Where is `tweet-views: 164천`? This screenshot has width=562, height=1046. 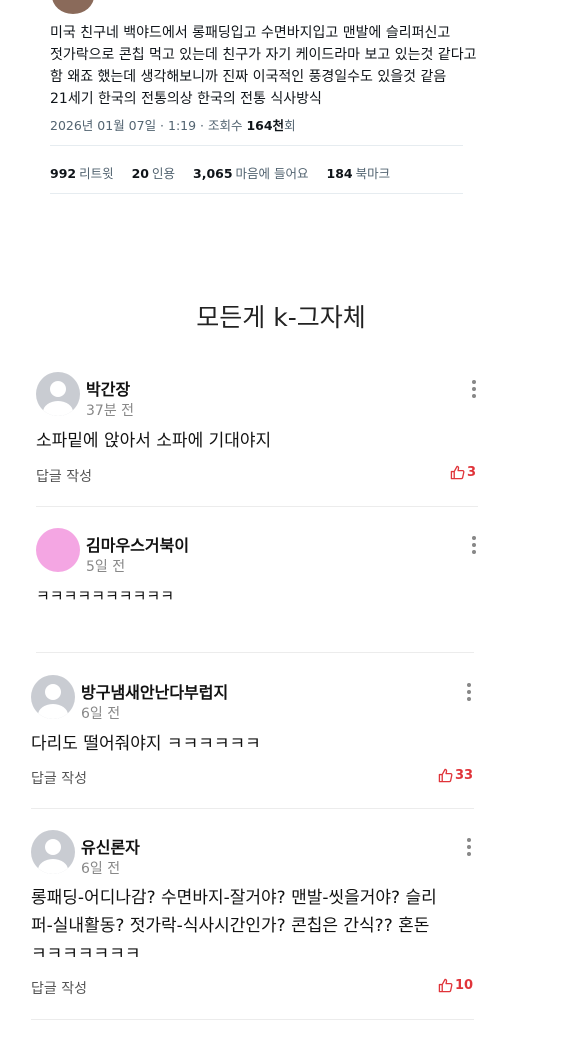 tweet-views: 164천 is located at coordinates (265, 125).